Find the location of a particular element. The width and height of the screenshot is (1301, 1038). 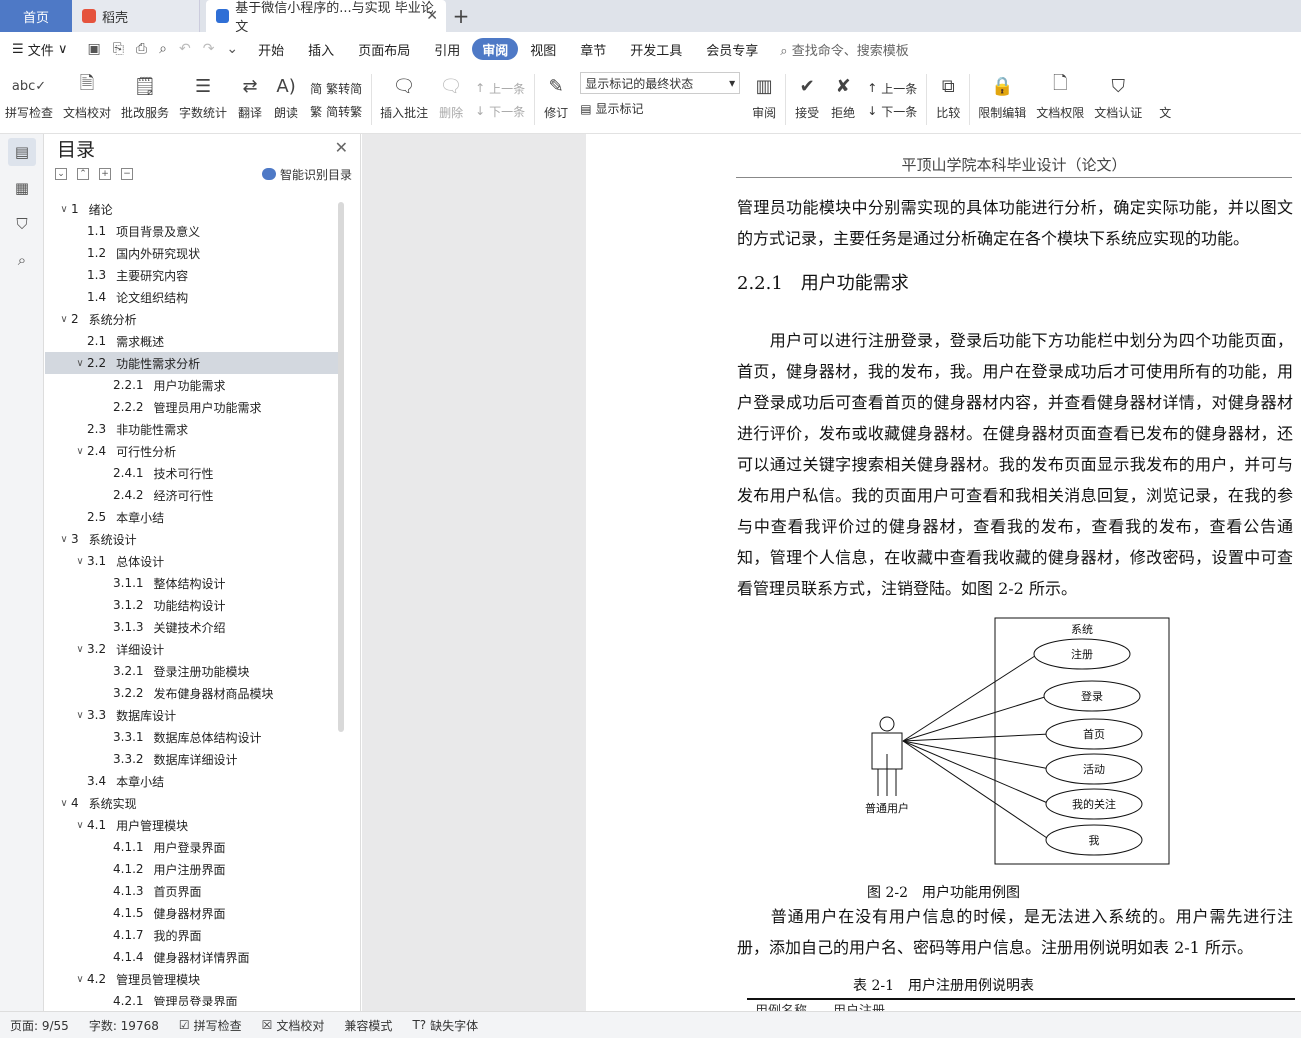

toc-item: ∨ 2.4 可行性分析 is located at coordinates (193, 451).